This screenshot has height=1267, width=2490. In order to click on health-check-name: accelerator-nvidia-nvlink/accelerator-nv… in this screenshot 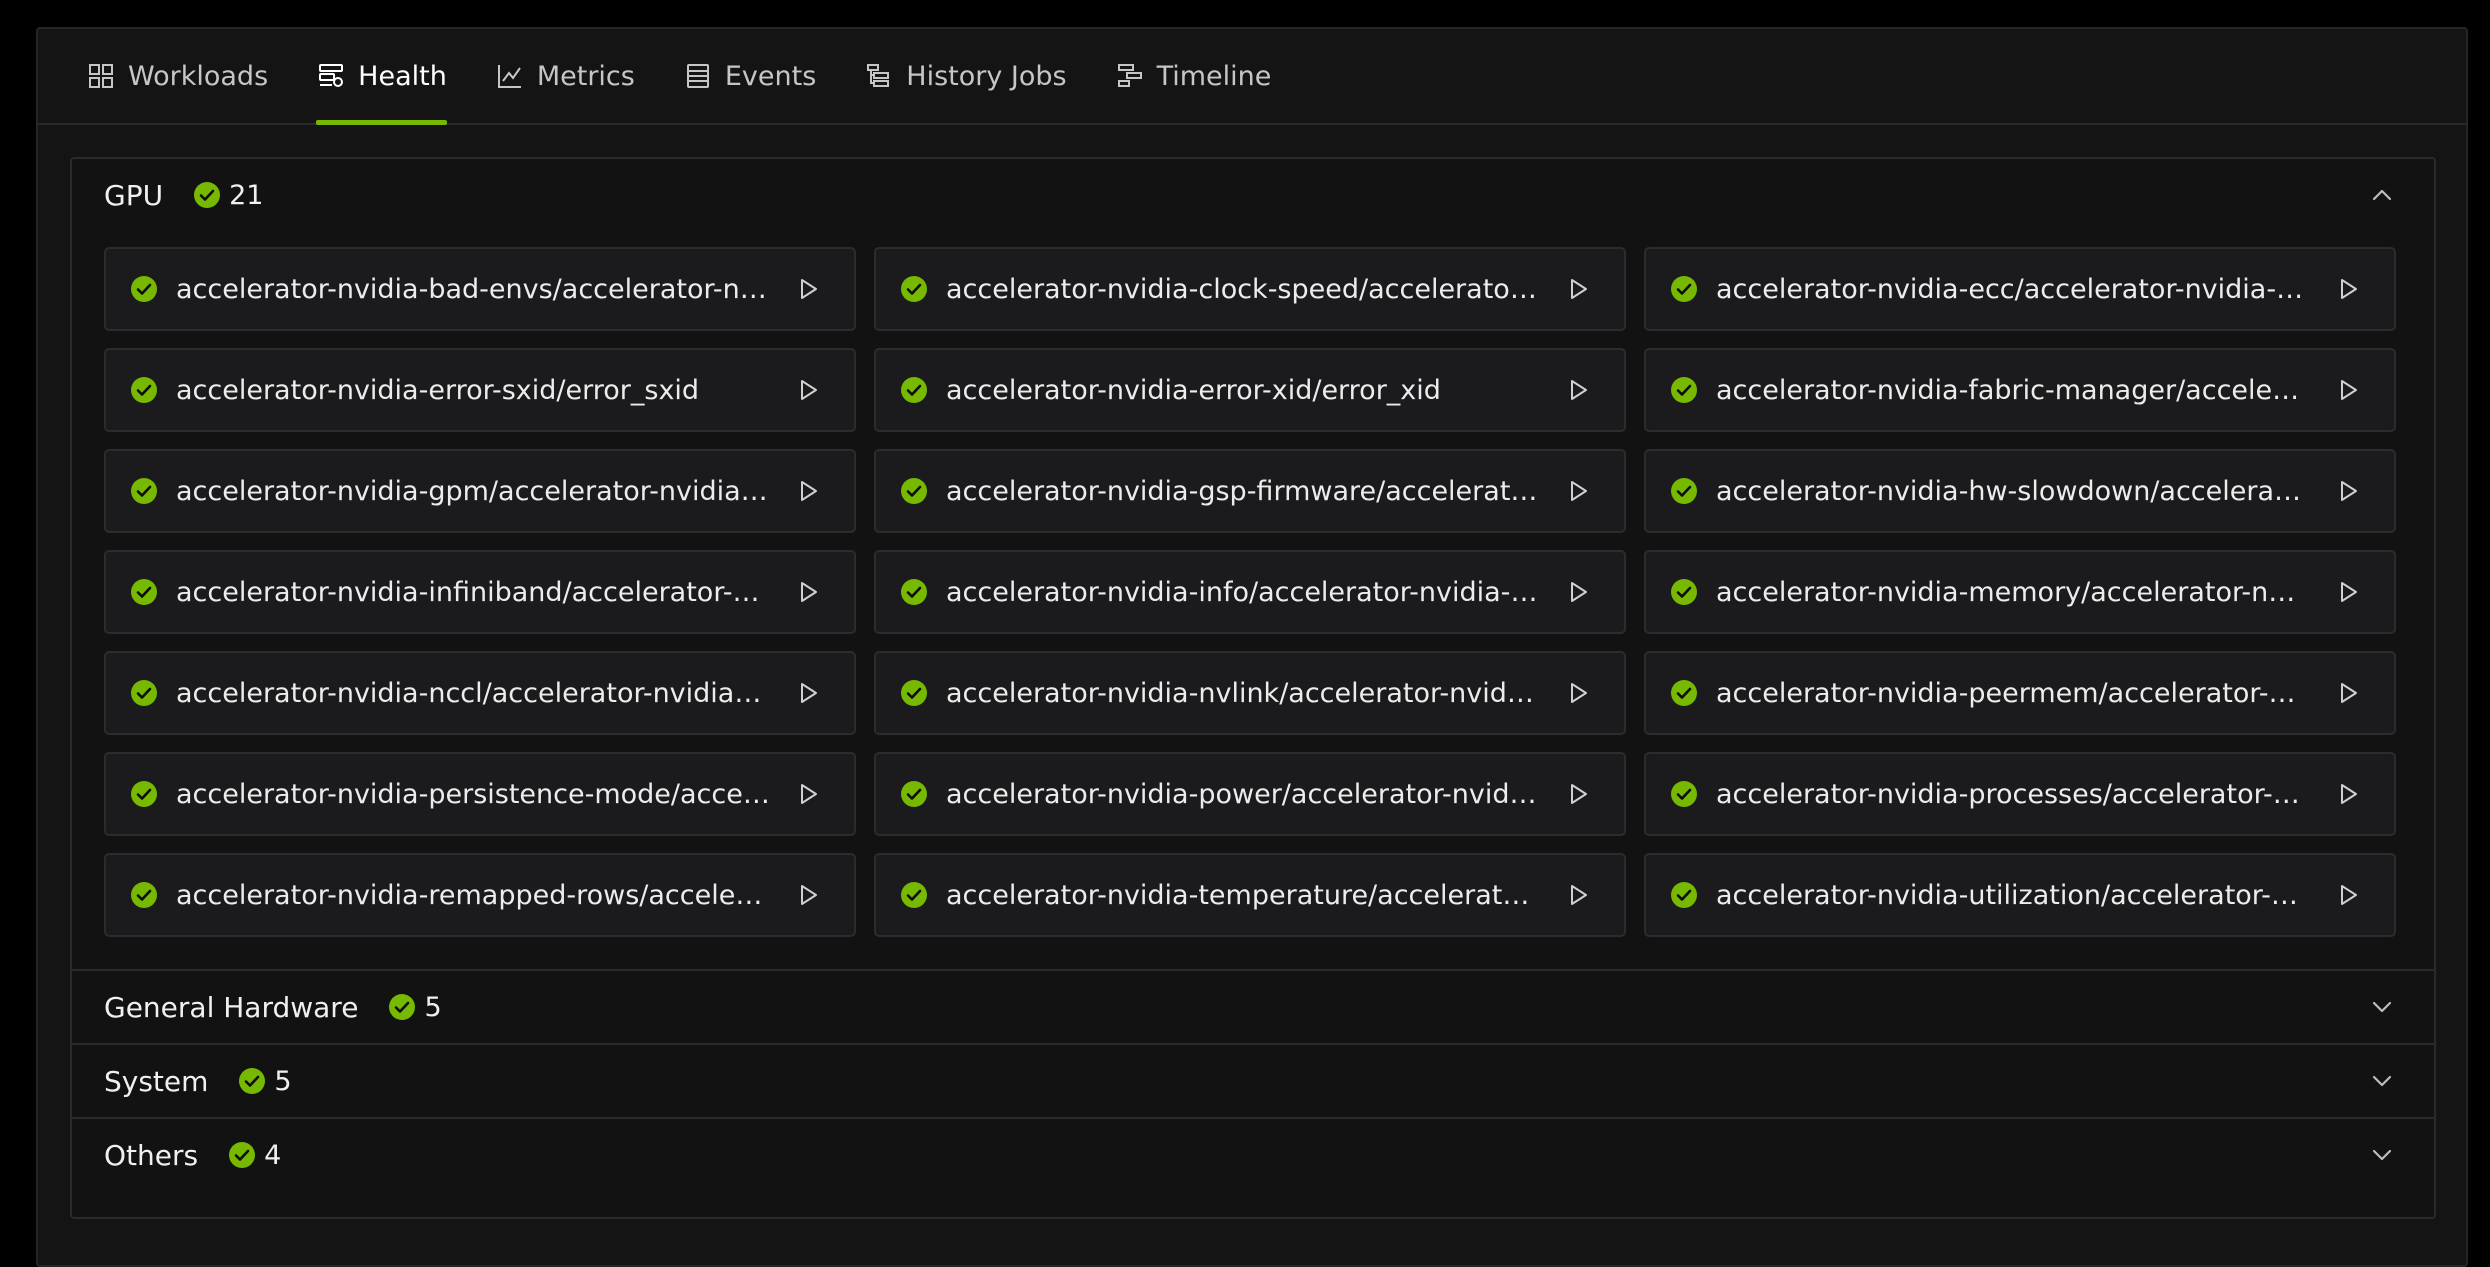, I will do `click(1243, 693)`.